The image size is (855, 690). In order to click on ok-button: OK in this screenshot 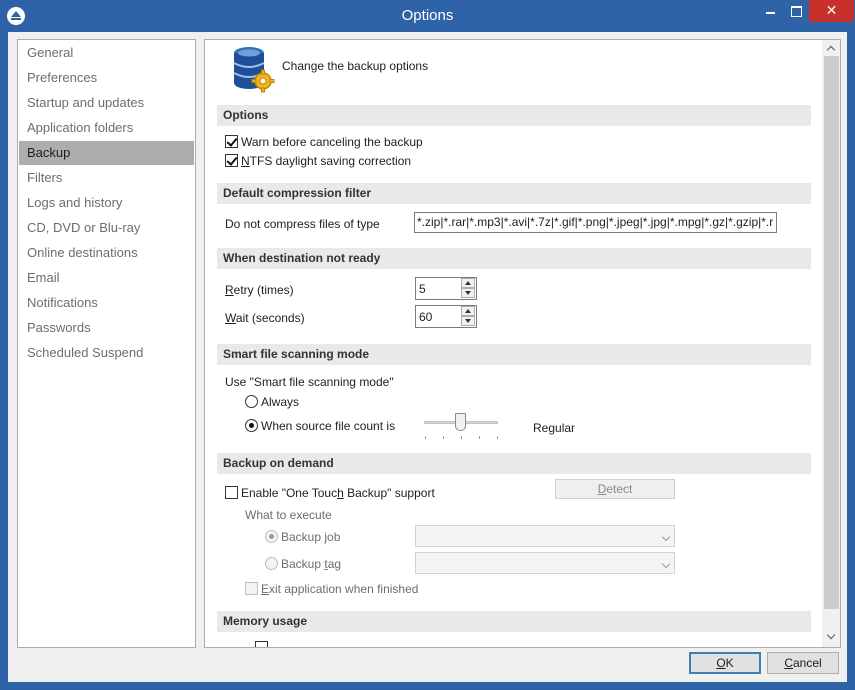, I will do `click(725, 663)`.